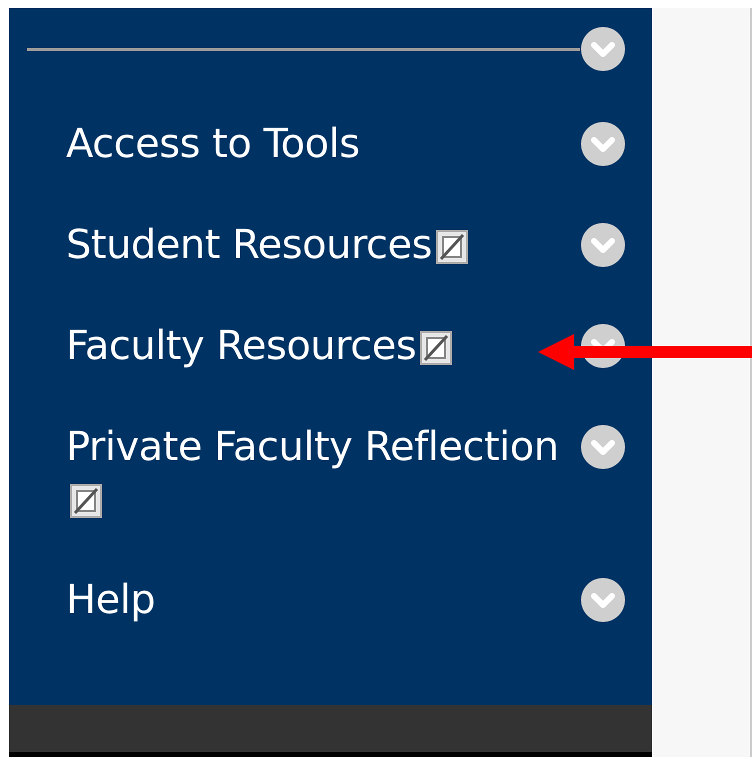 This screenshot has height=757, width=752. What do you see at coordinates (249, 245) in the screenshot?
I see `menu-item-link: Student Resources` at bounding box center [249, 245].